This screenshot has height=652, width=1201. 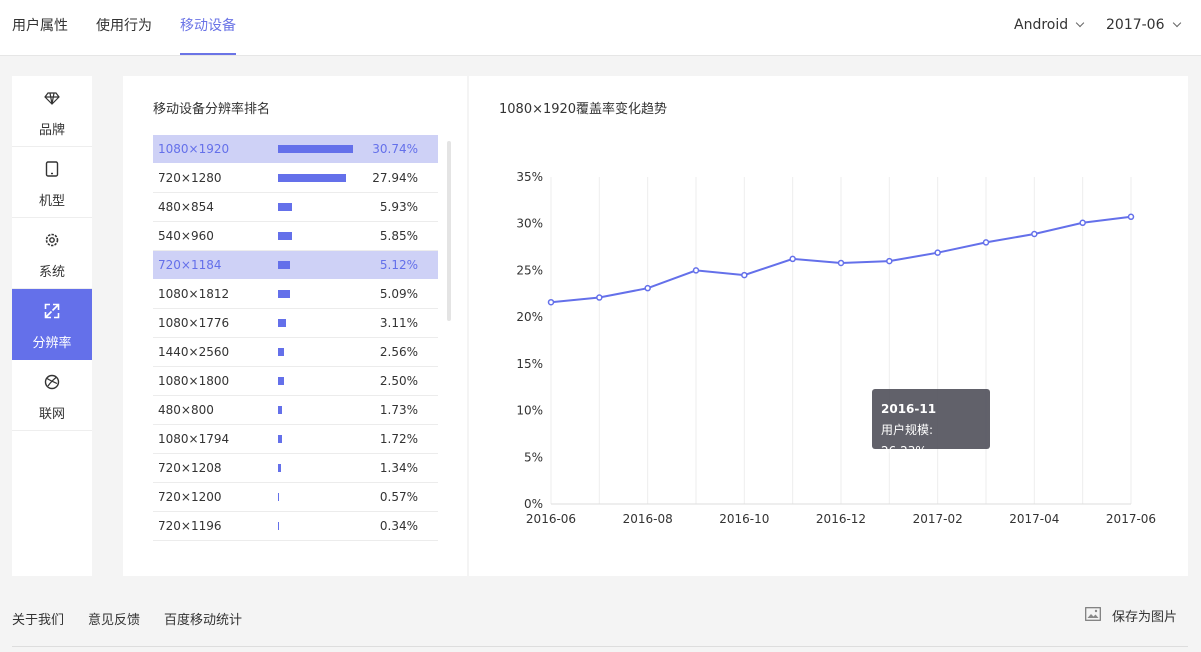 What do you see at coordinates (52, 395) in the screenshot?
I see `sidebar-item-network: 联网` at bounding box center [52, 395].